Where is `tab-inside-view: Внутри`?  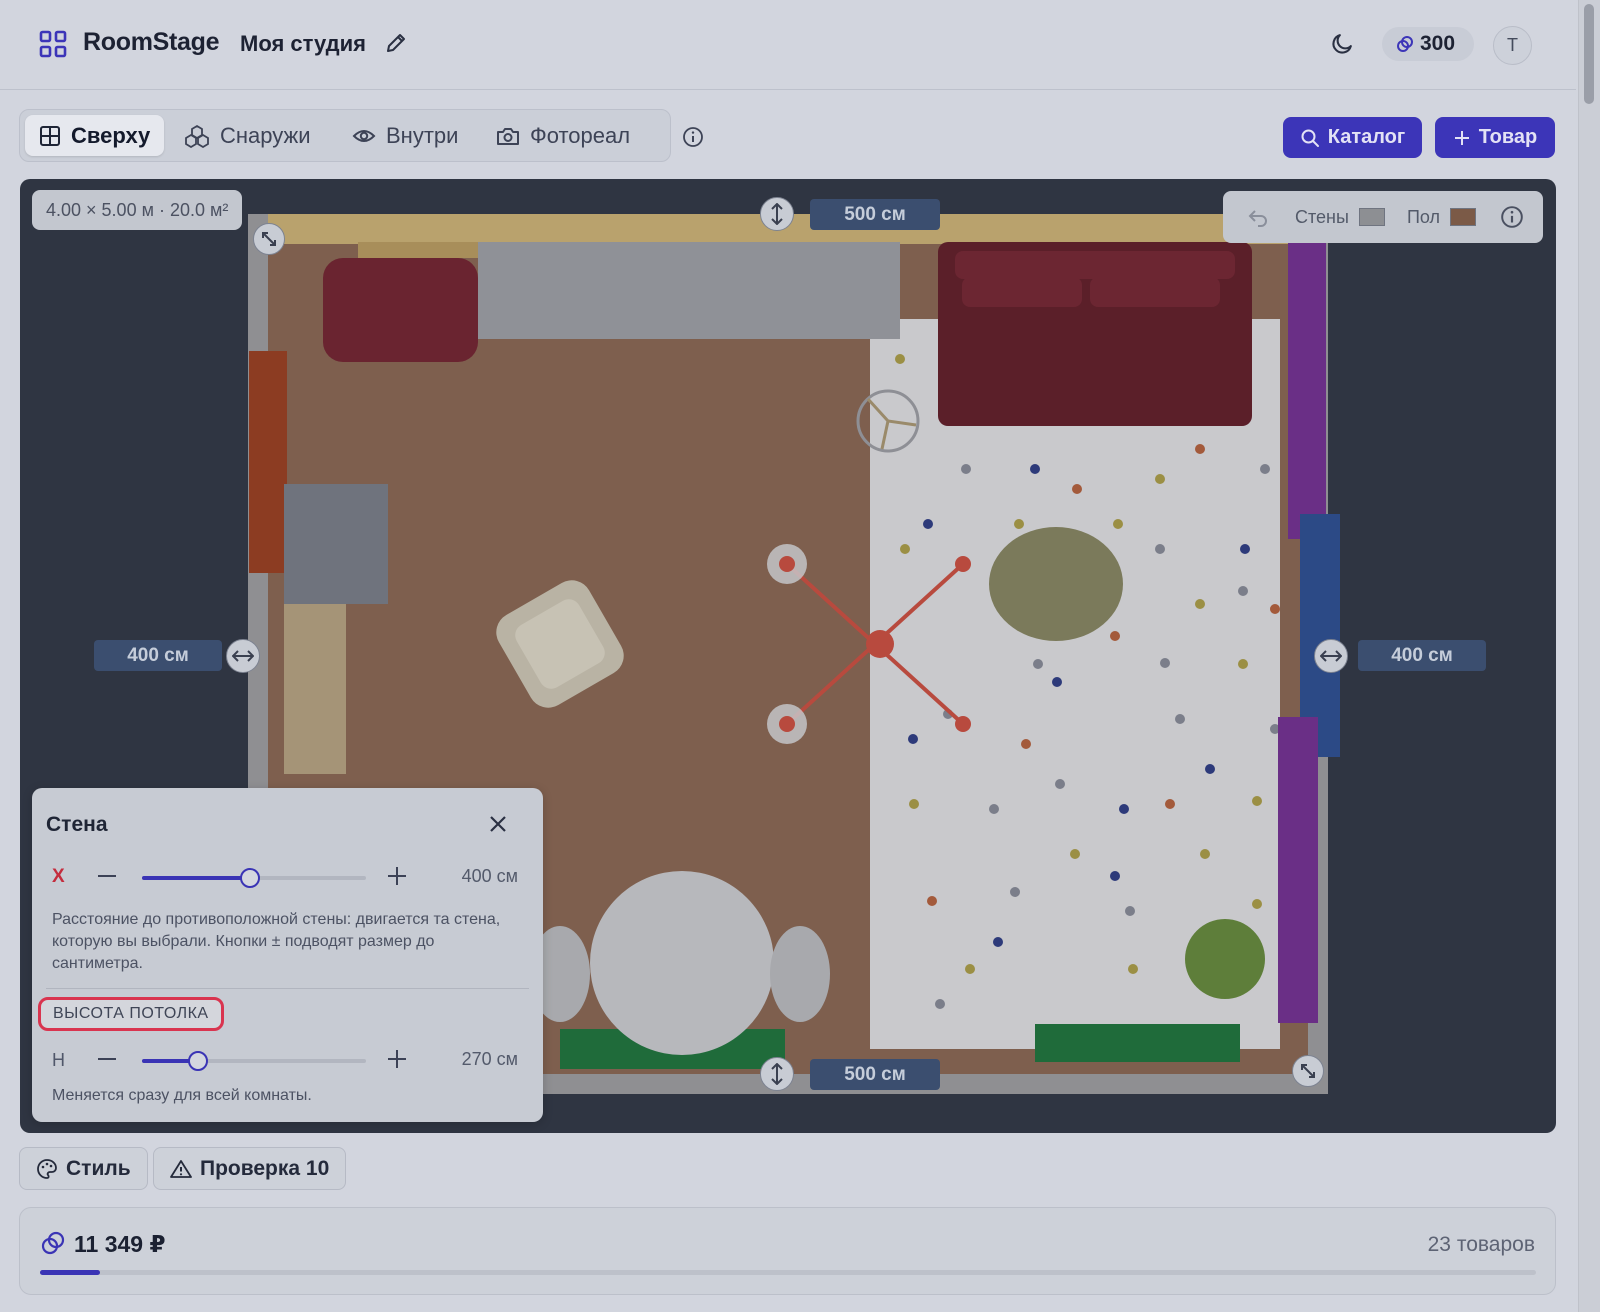
tab-inside-view: Внутри is located at coordinates (405, 135).